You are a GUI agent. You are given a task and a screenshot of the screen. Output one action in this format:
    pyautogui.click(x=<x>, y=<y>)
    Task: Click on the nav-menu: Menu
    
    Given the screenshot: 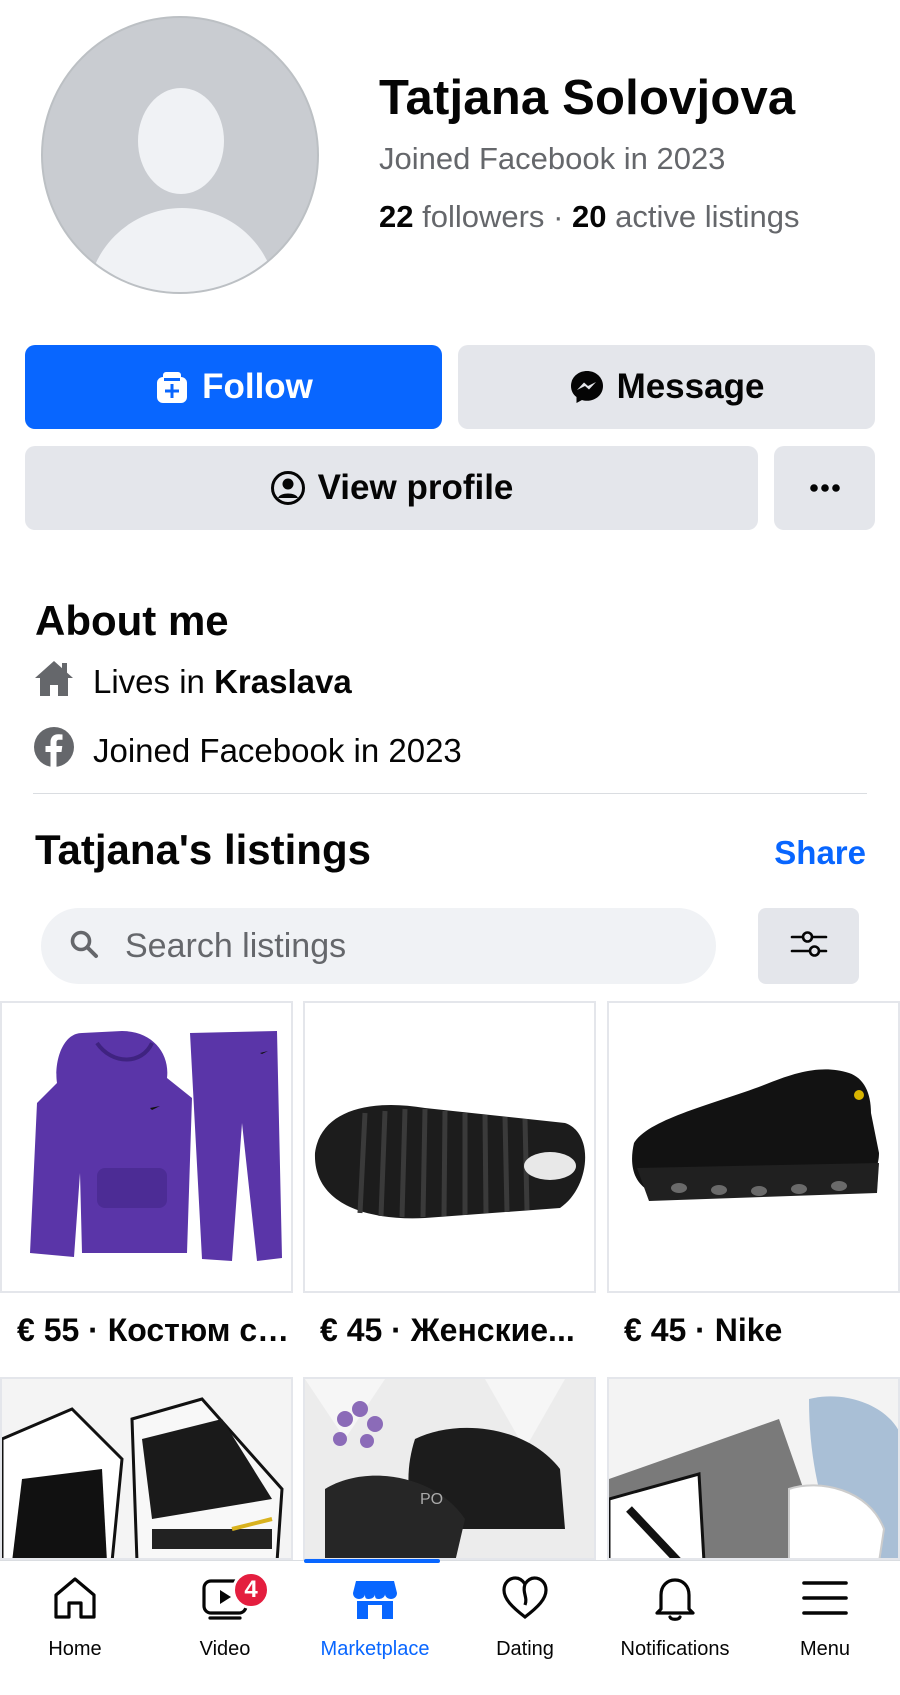 What is the action you would take?
    pyautogui.click(x=825, y=1628)
    